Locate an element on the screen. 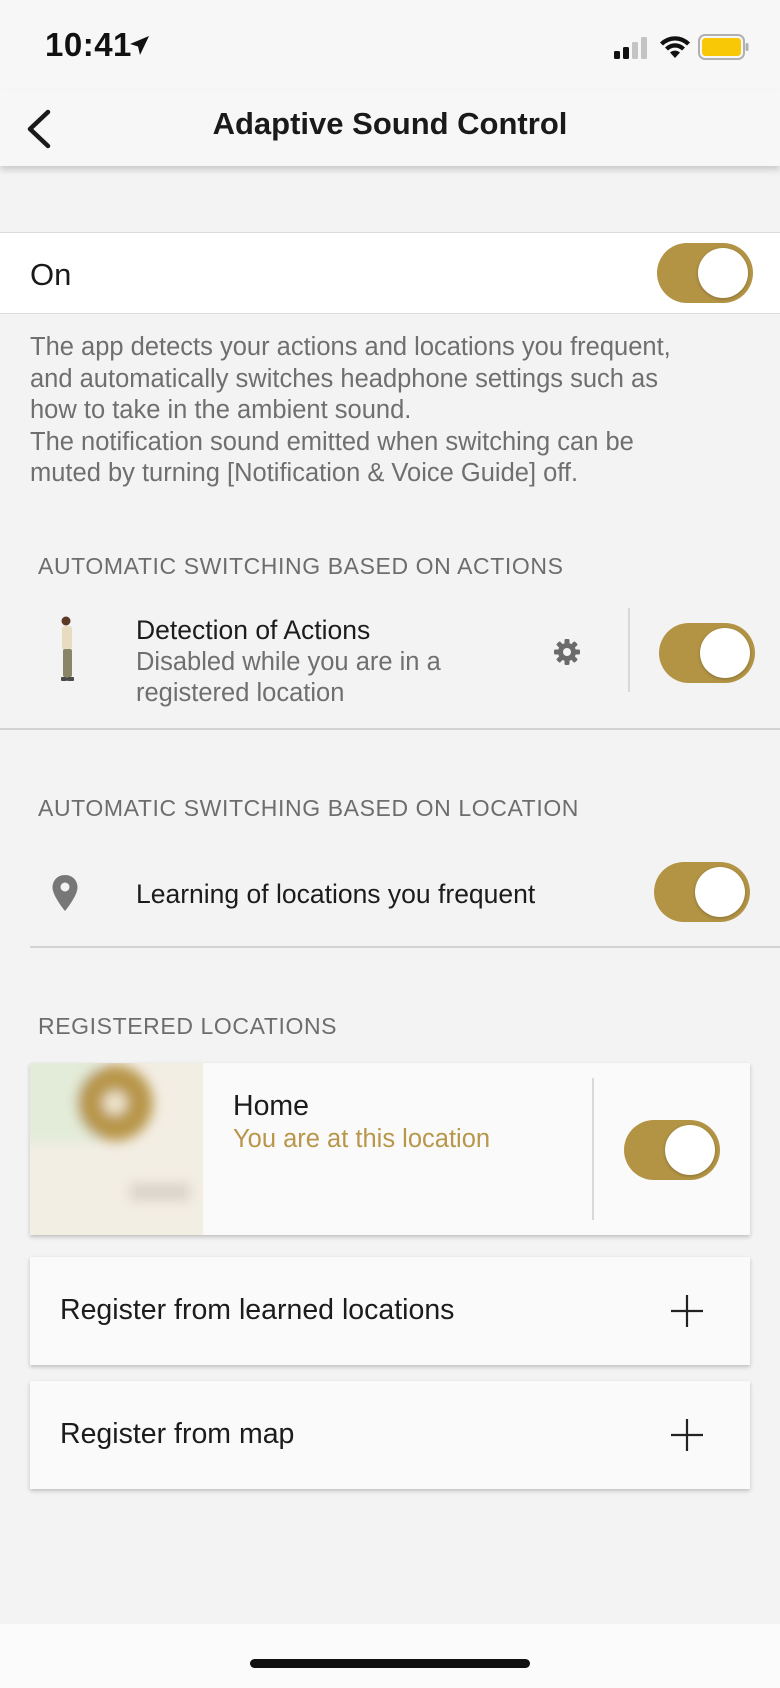 Image resolution: width=780 pixels, height=1688 pixels. location-section-header: AUTOMATIC SWITCHING BASED ON LOCATION is located at coordinates (309, 808).